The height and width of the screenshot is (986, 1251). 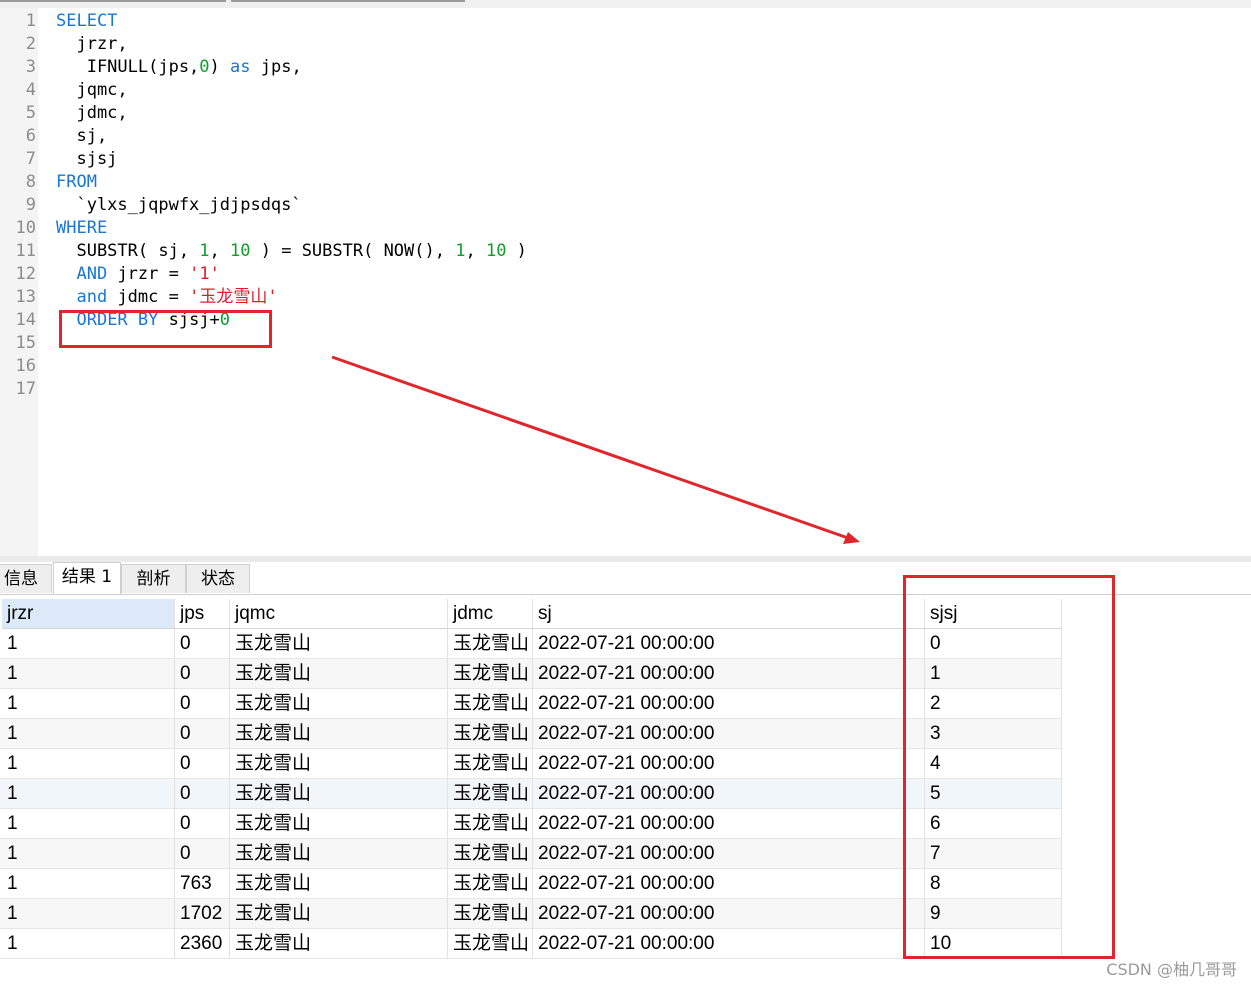 I want to click on annotation-arrow, so click(x=595, y=449).